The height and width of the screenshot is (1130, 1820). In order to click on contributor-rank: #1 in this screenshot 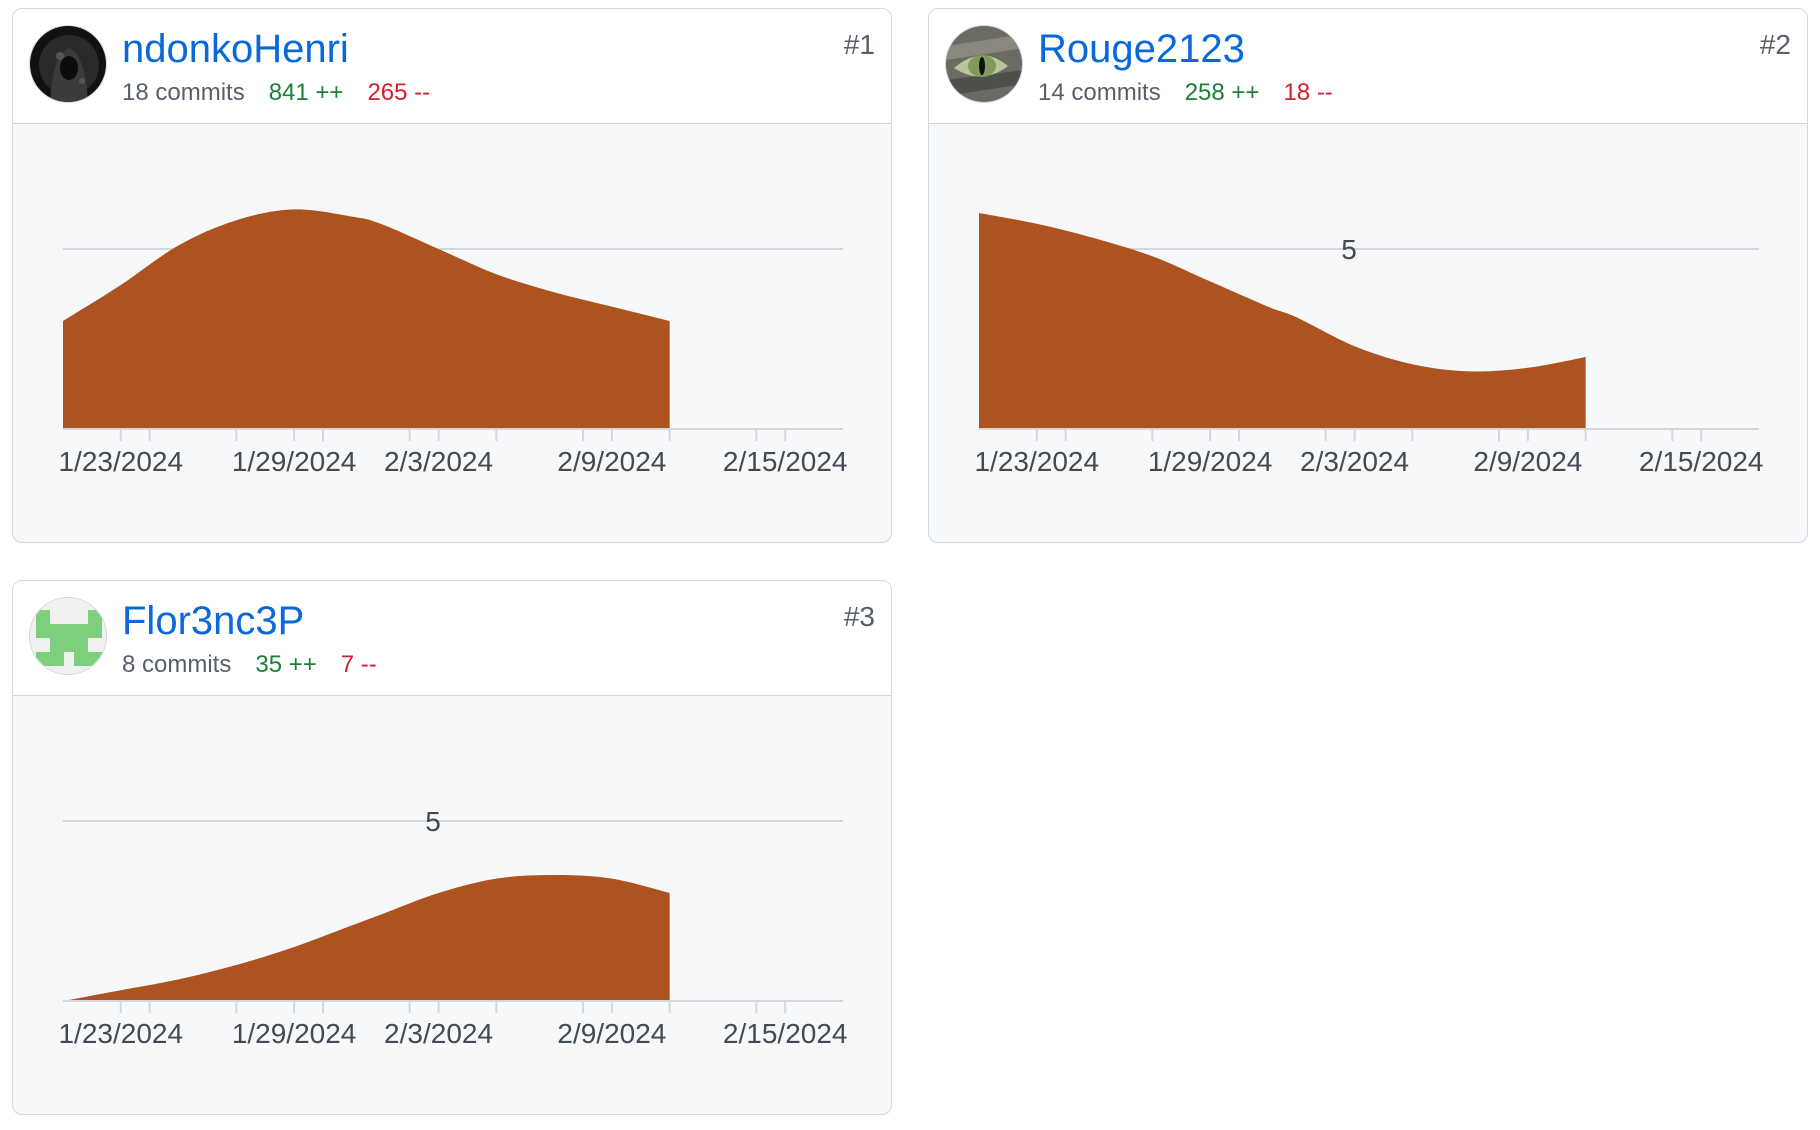, I will do `click(859, 44)`.